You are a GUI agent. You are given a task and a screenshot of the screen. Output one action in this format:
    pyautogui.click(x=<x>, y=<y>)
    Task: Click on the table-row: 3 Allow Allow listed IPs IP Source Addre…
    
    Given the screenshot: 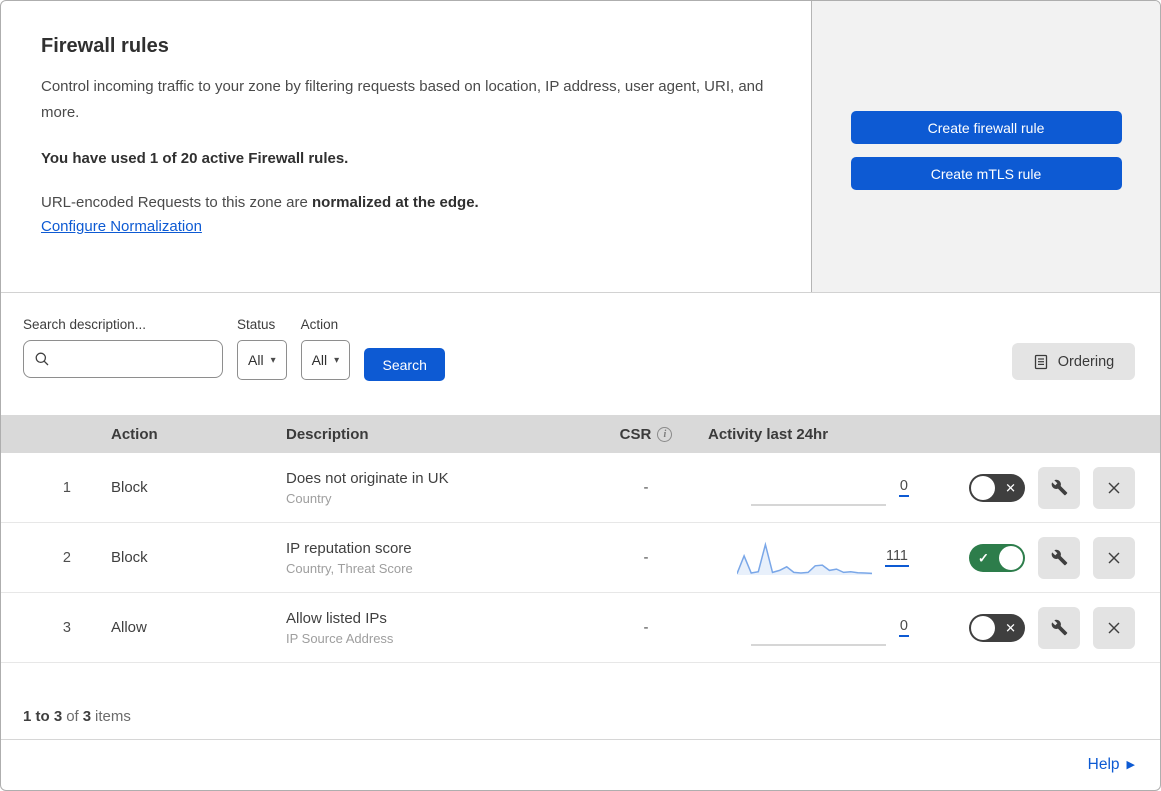 What is the action you would take?
    pyautogui.click(x=580, y=628)
    